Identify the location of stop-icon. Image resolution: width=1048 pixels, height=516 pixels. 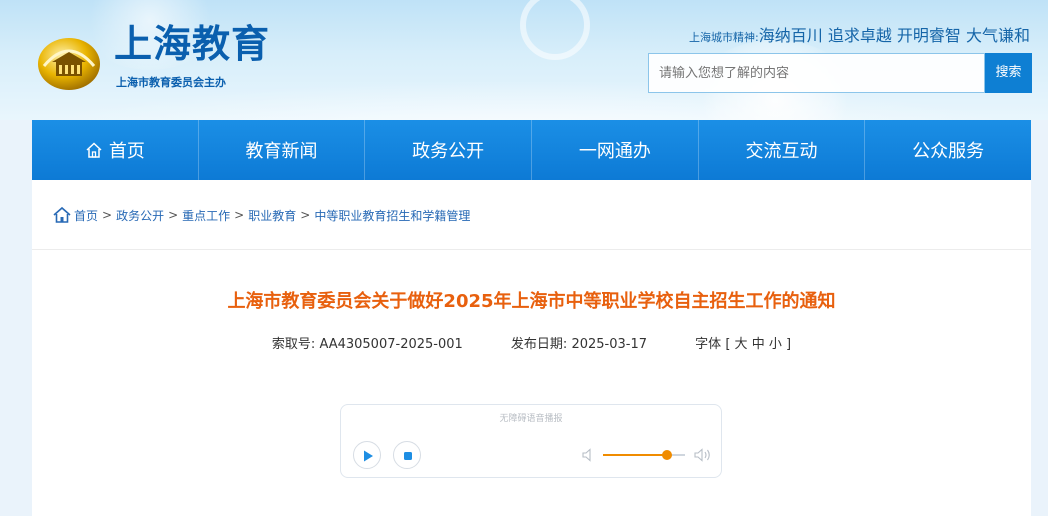
(408, 456).